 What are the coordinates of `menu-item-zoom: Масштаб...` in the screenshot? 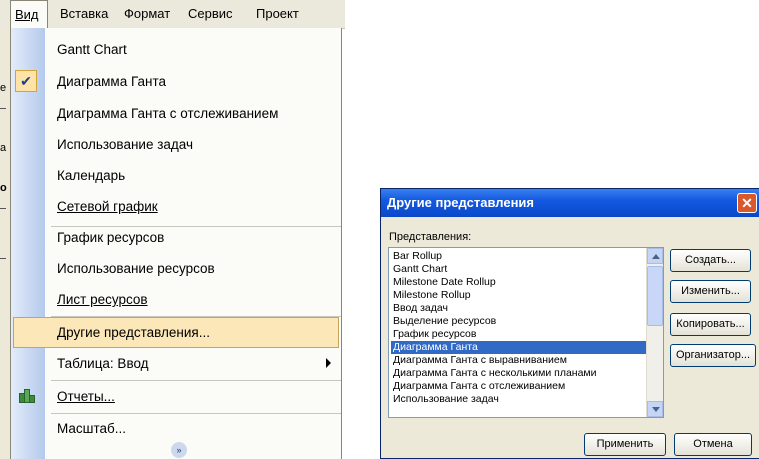 It's located at (176, 428).